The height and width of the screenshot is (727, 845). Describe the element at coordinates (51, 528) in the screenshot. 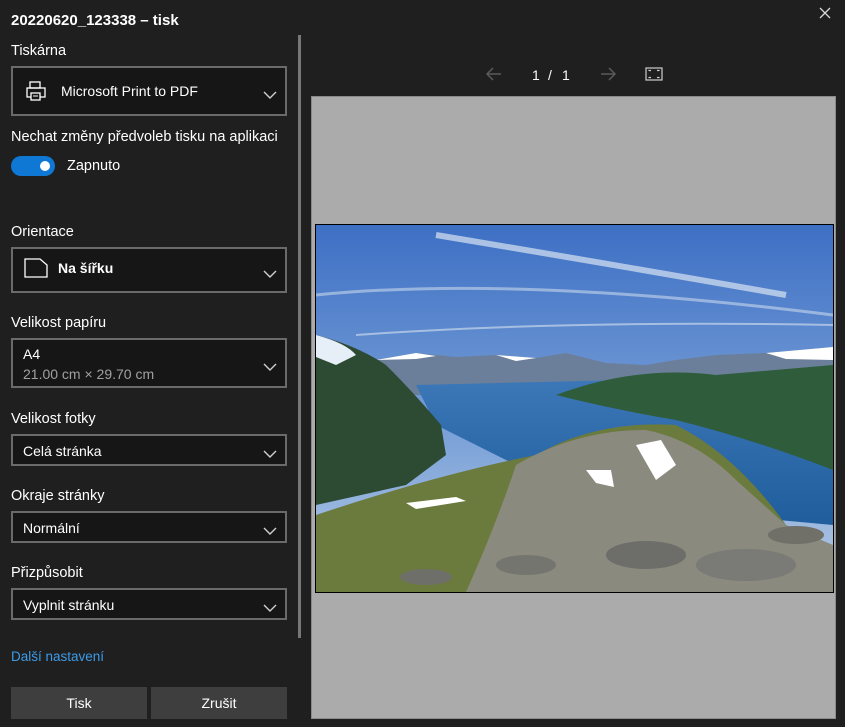

I see `margins-value: Normální` at that location.